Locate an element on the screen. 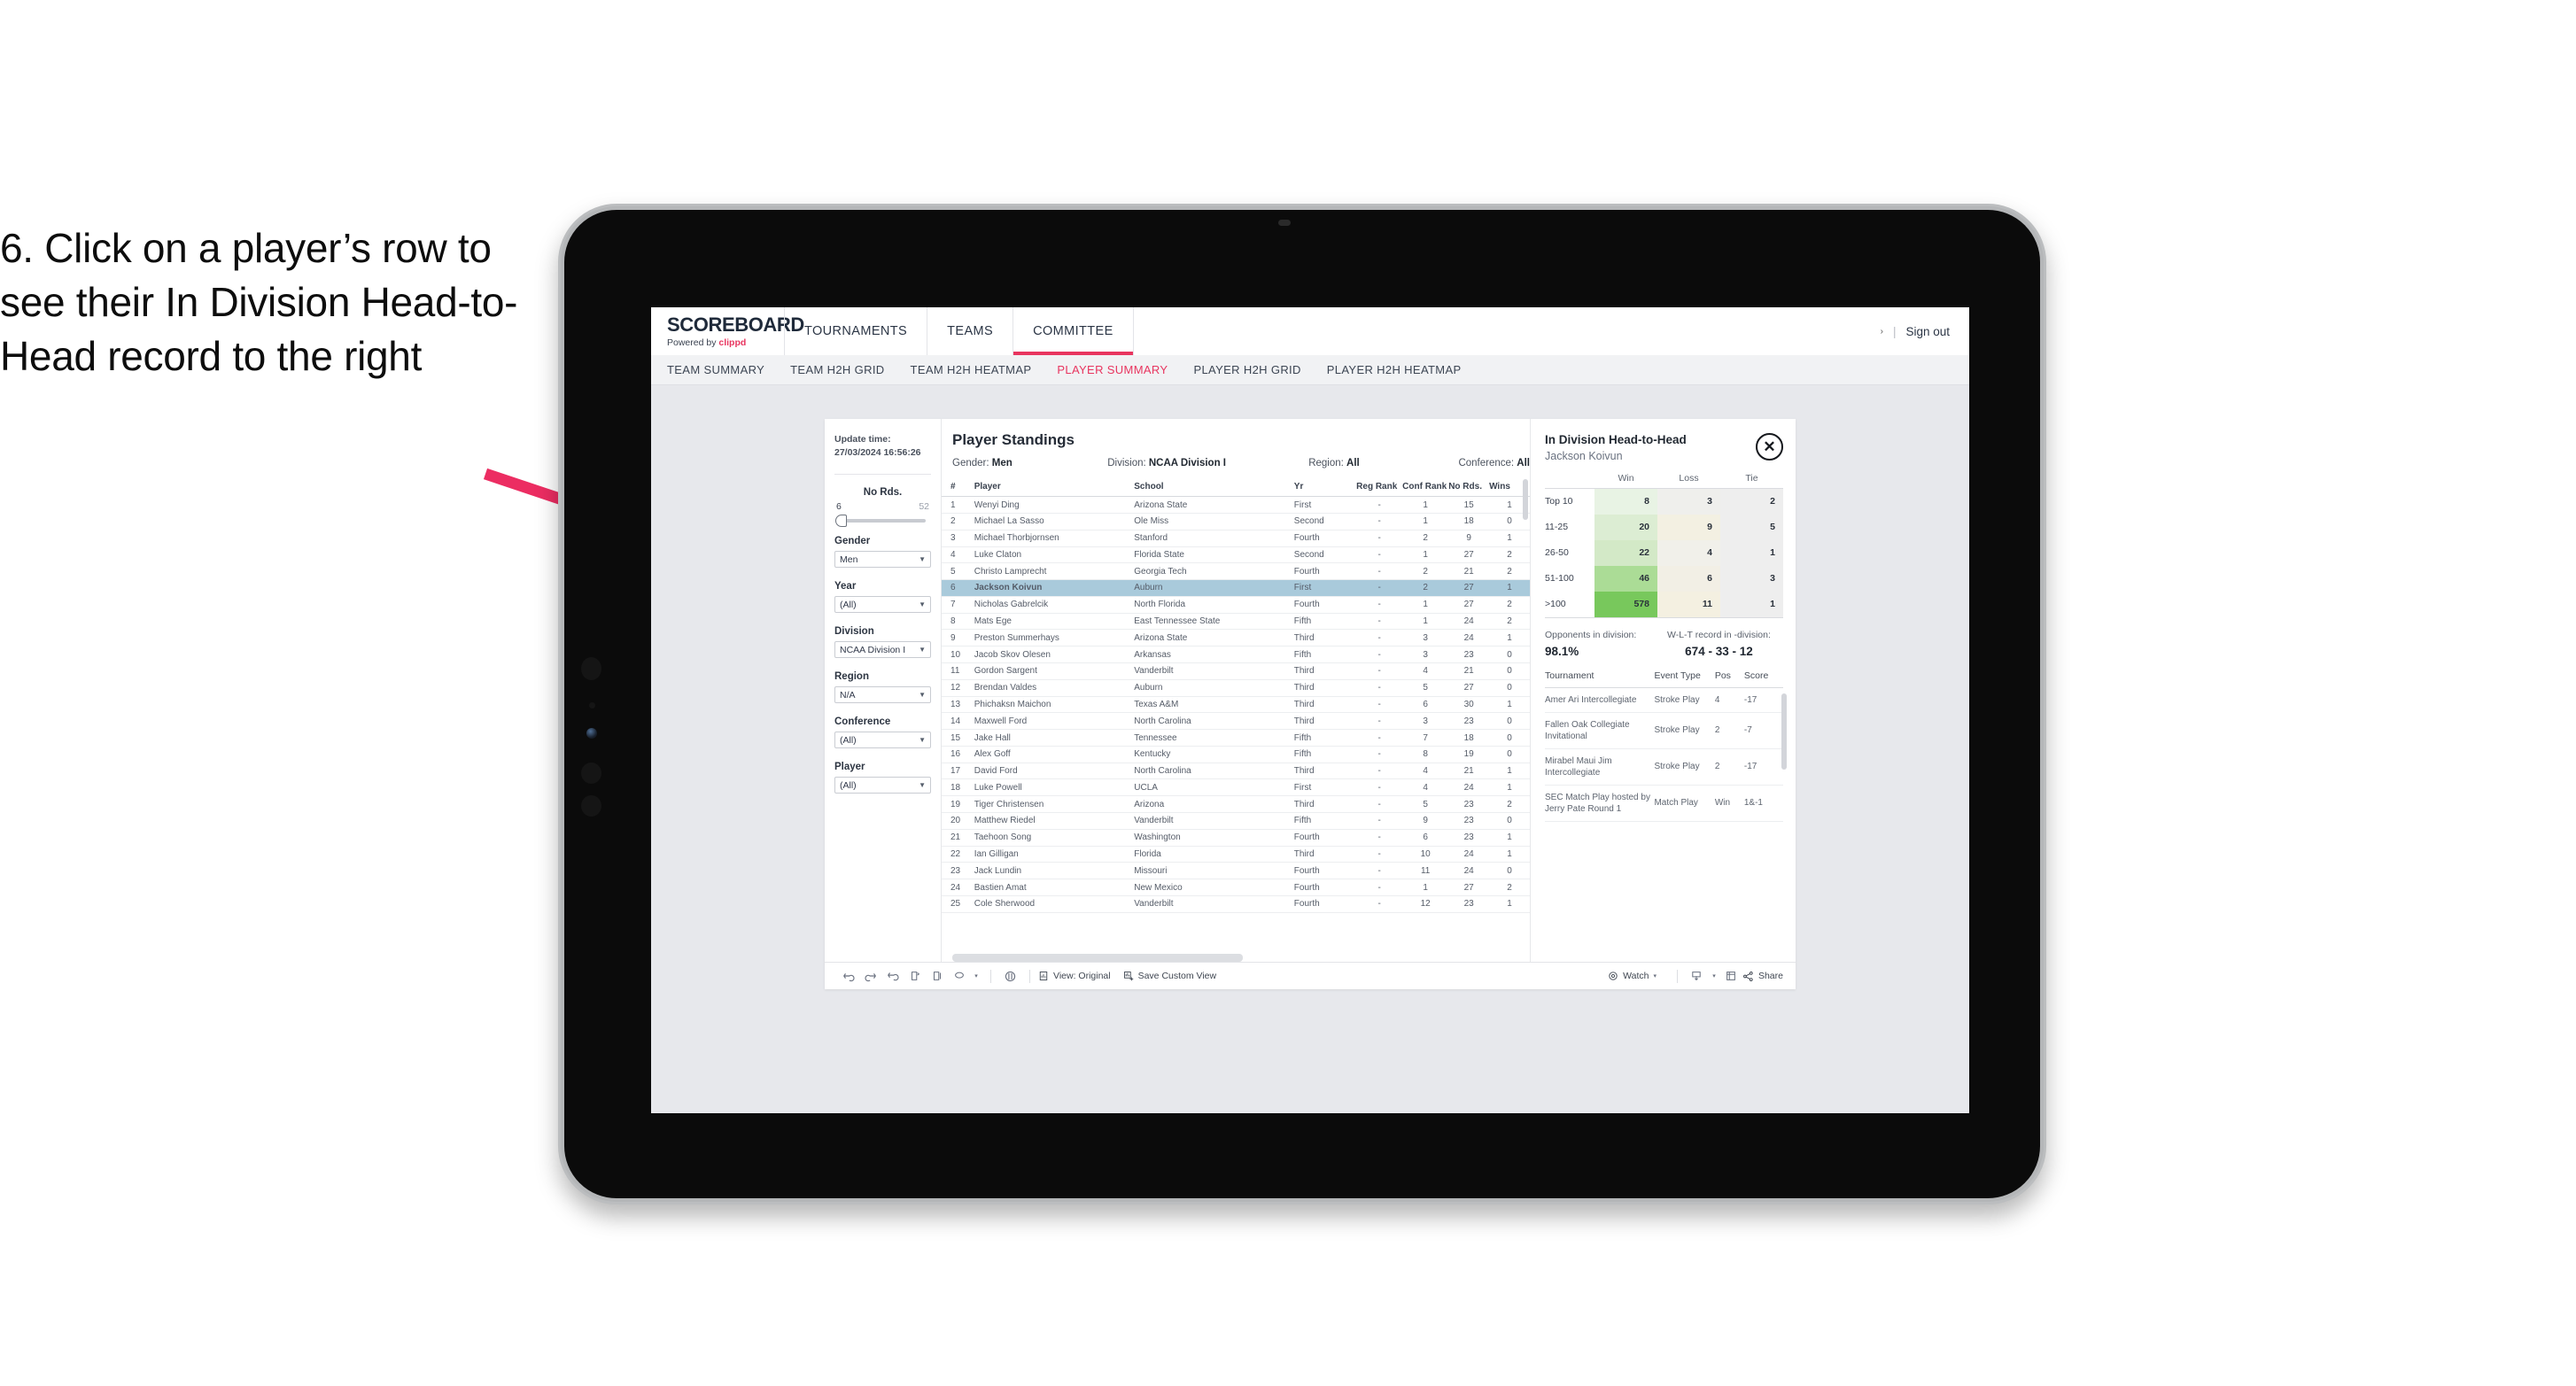 Image resolution: width=2576 pixels, height=1386 pixels. table-row: 15 Jake Hall Tennessee Fifth -7 18 0 is located at coordinates (1236, 738).